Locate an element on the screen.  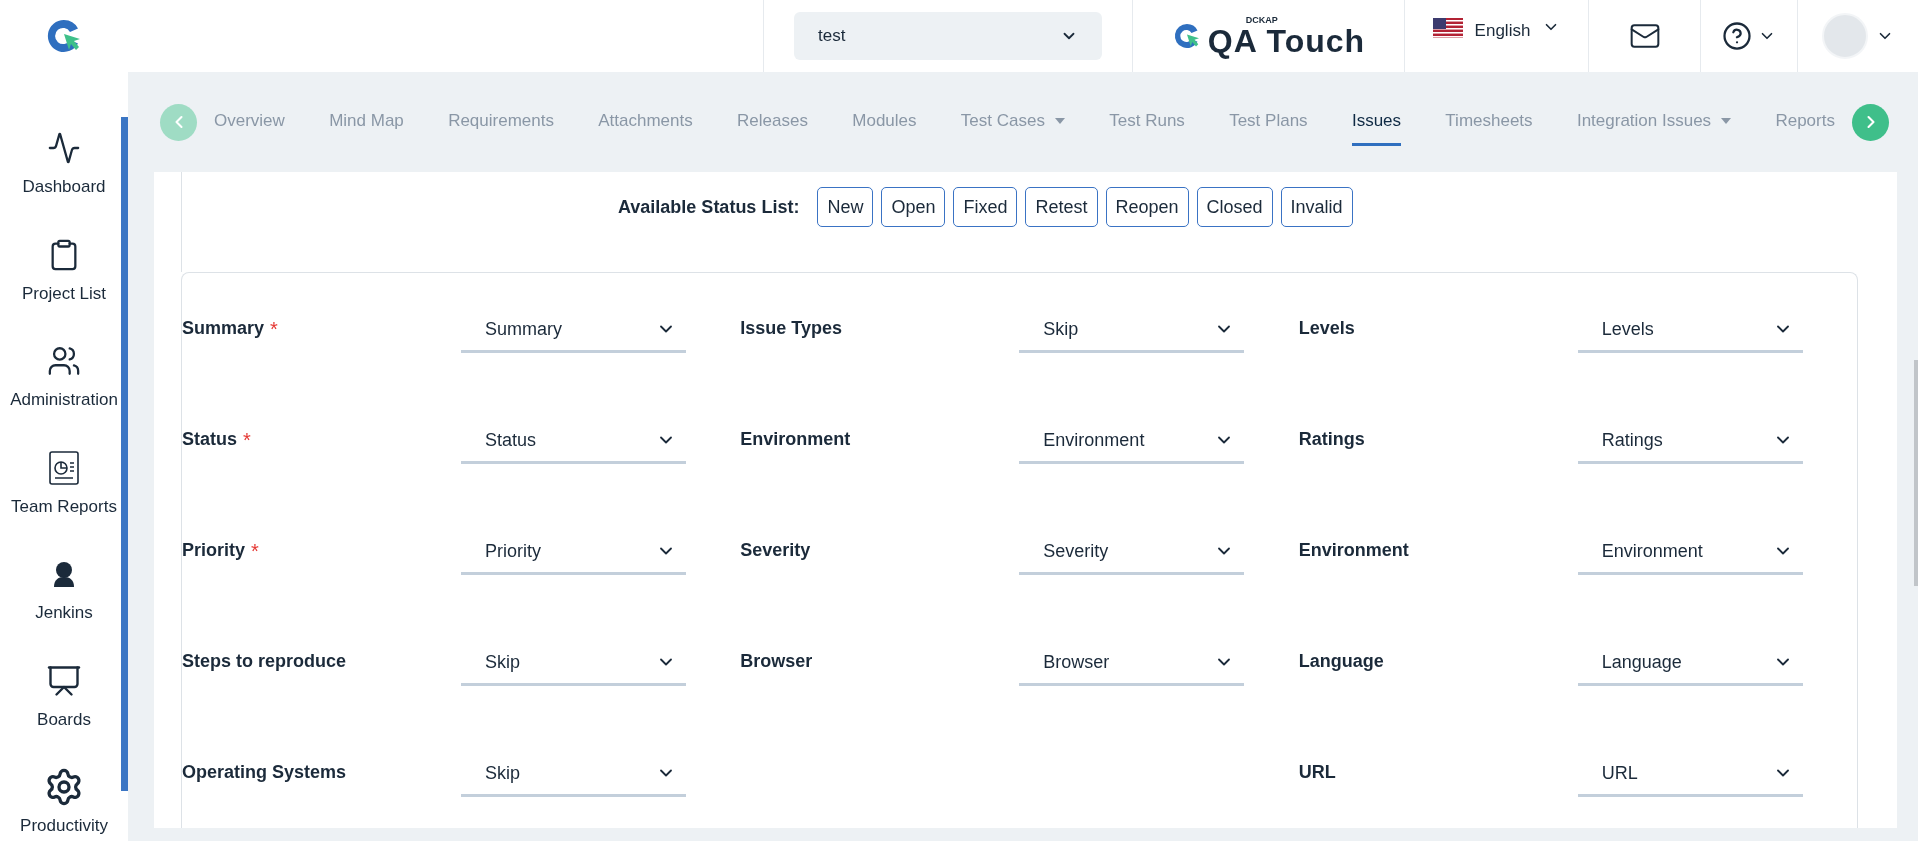
brand-maker: DCKAP is located at coordinates (1262, 20).